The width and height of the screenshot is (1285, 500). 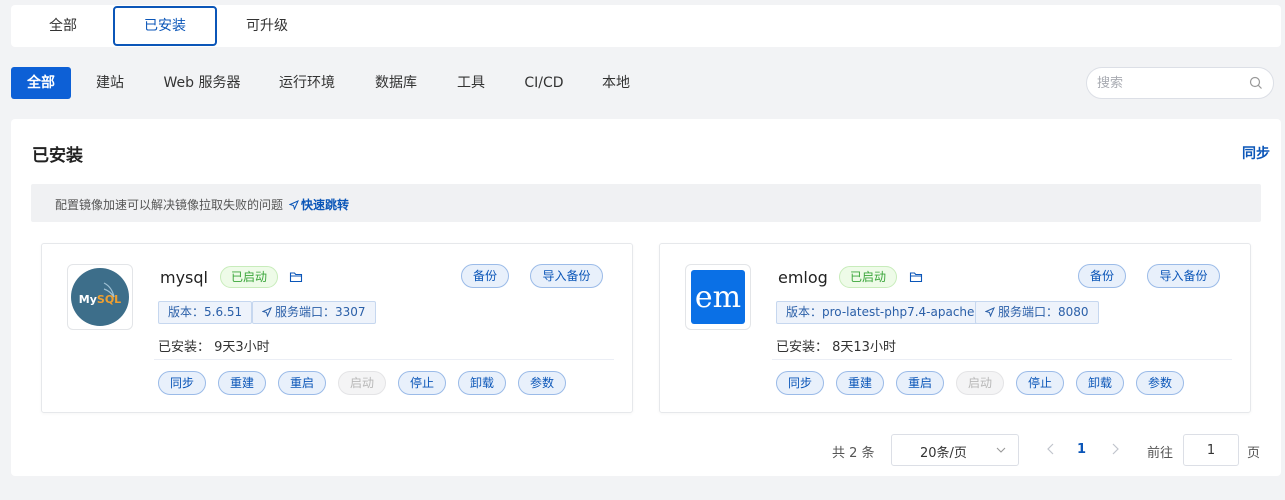 What do you see at coordinates (214, 347) in the screenshot?
I see `install-time: 已安装： 9天3小时` at bounding box center [214, 347].